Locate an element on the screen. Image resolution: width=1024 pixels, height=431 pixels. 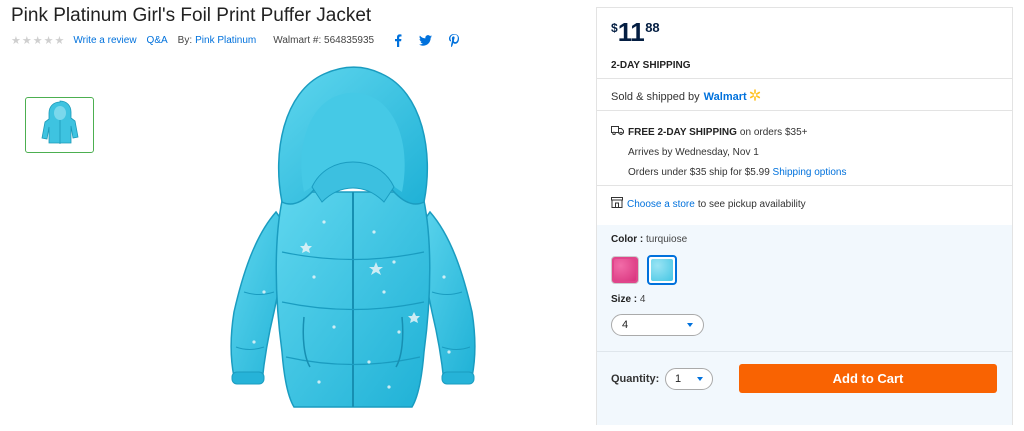
size-label: Size : 4 is located at coordinates (628, 299).